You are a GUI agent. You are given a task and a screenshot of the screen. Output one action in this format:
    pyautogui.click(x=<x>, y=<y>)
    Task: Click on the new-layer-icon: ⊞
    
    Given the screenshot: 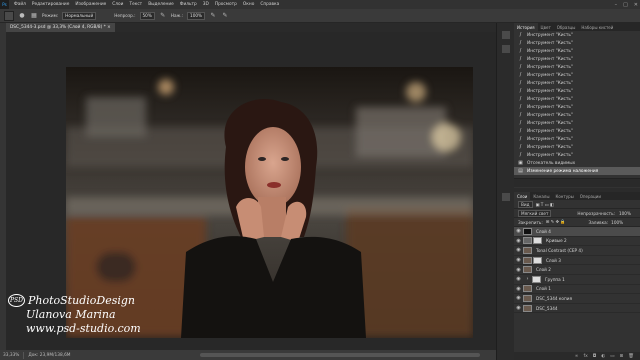 What is the action you would take?
    pyautogui.click(x=622, y=356)
    